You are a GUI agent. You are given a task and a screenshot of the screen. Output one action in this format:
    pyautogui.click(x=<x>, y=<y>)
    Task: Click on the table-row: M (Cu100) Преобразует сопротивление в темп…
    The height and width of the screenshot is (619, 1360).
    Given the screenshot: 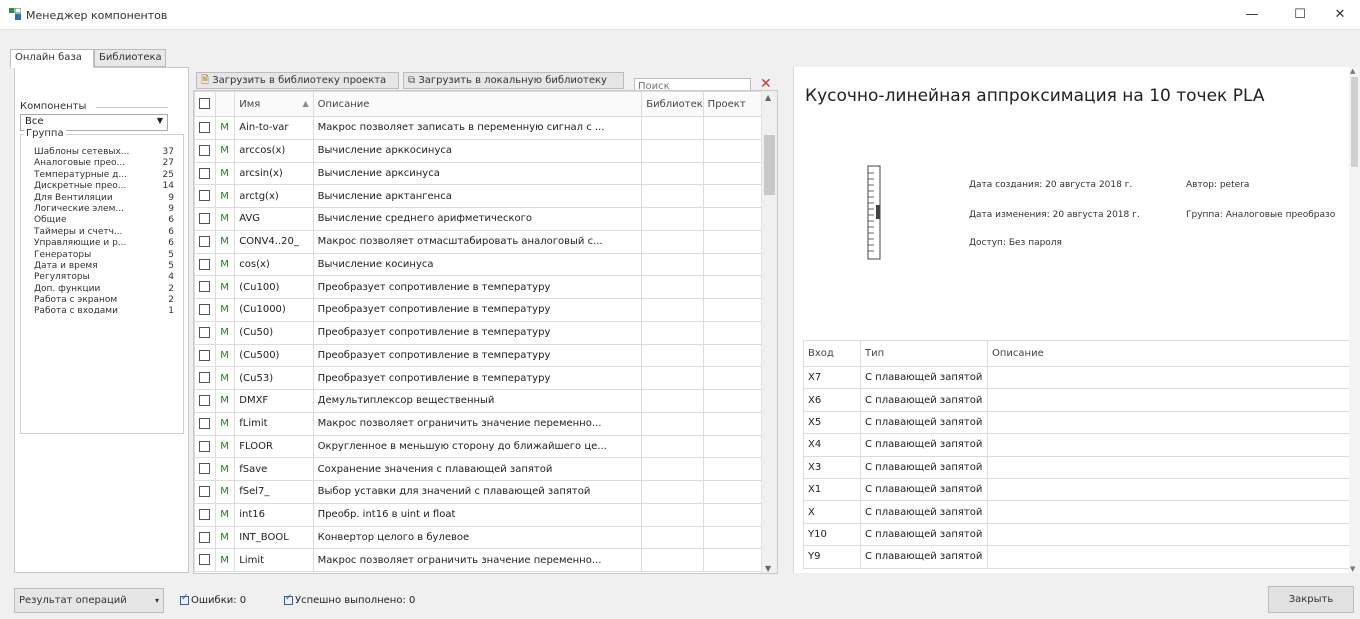 What is the action you would take?
    pyautogui.click(x=478, y=287)
    